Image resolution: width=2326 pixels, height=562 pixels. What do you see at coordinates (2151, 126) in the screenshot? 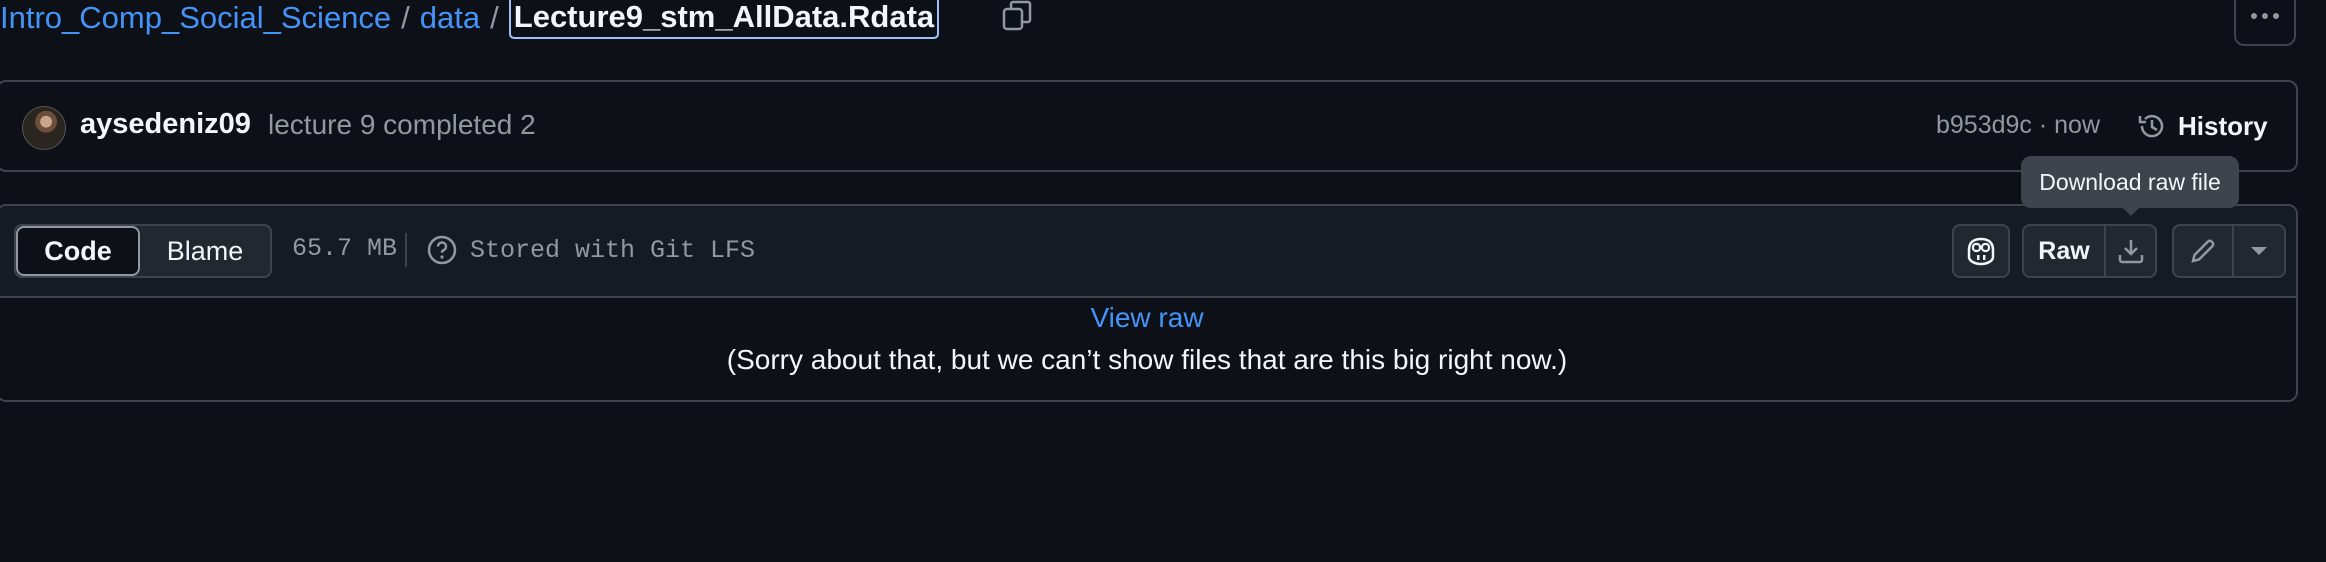
I see `history-icon` at bounding box center [2151, 126].